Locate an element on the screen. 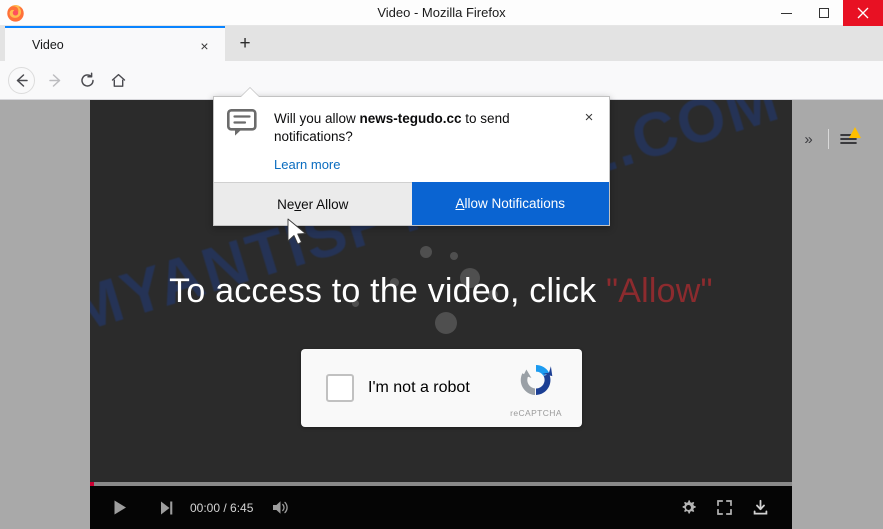 The image size is (883, 529). home-button is located at coordinates (118, 80).